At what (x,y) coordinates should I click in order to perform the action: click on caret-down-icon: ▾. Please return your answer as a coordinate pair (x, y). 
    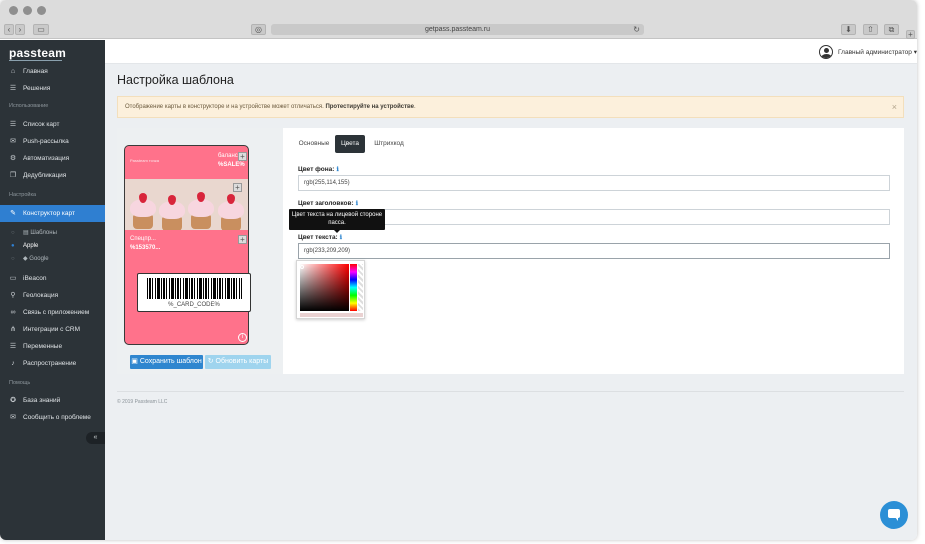
    Looking at the image, I should click on (915, 52).